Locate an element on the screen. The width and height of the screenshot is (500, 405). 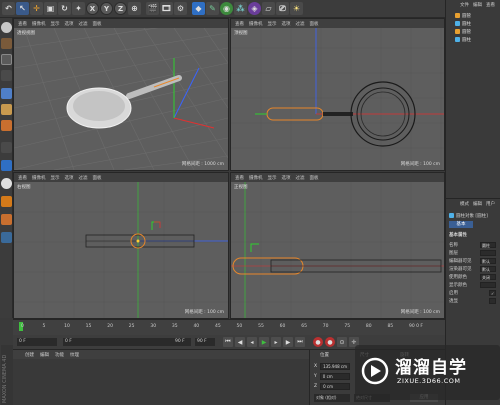
keyframe-selection-icon: ⊙ is located at coordinates (342, 342).